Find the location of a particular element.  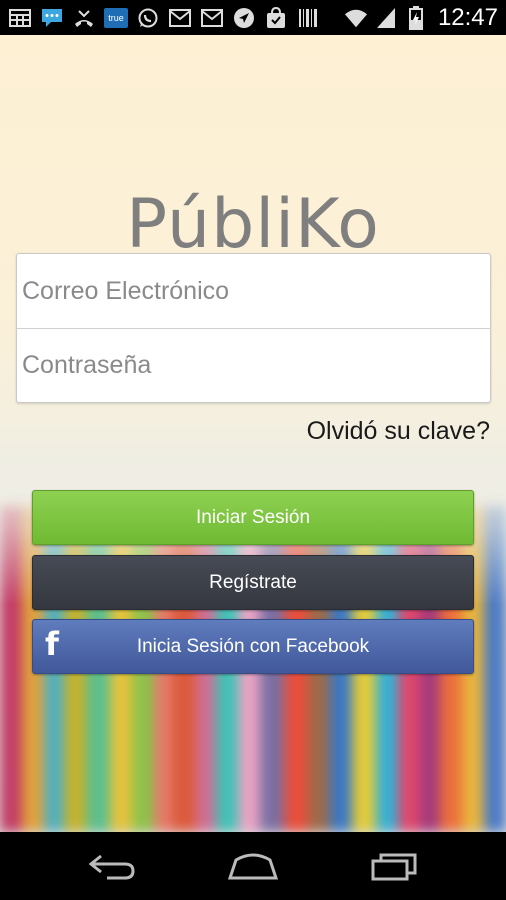

notification-icons: true is located at coordinates (164, 18).